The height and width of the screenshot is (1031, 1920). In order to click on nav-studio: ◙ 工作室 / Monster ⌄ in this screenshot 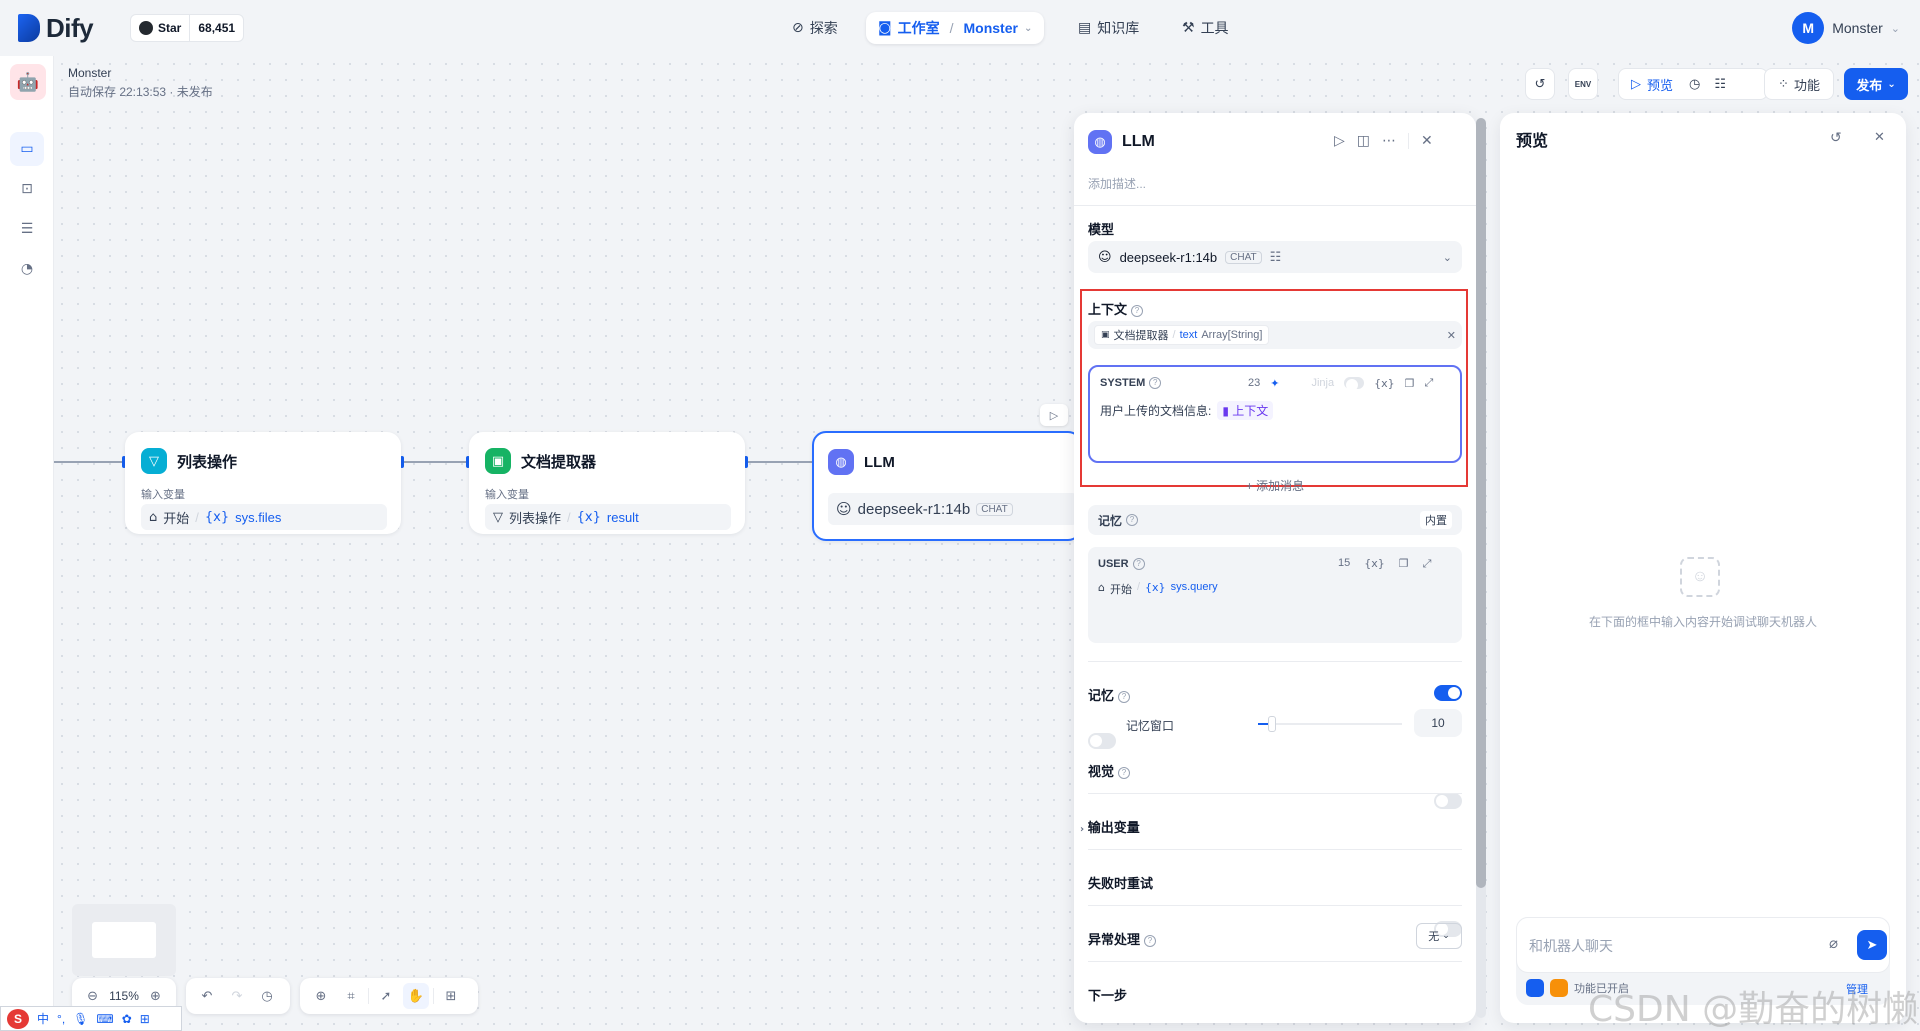, I will do `click(955, 28)`.